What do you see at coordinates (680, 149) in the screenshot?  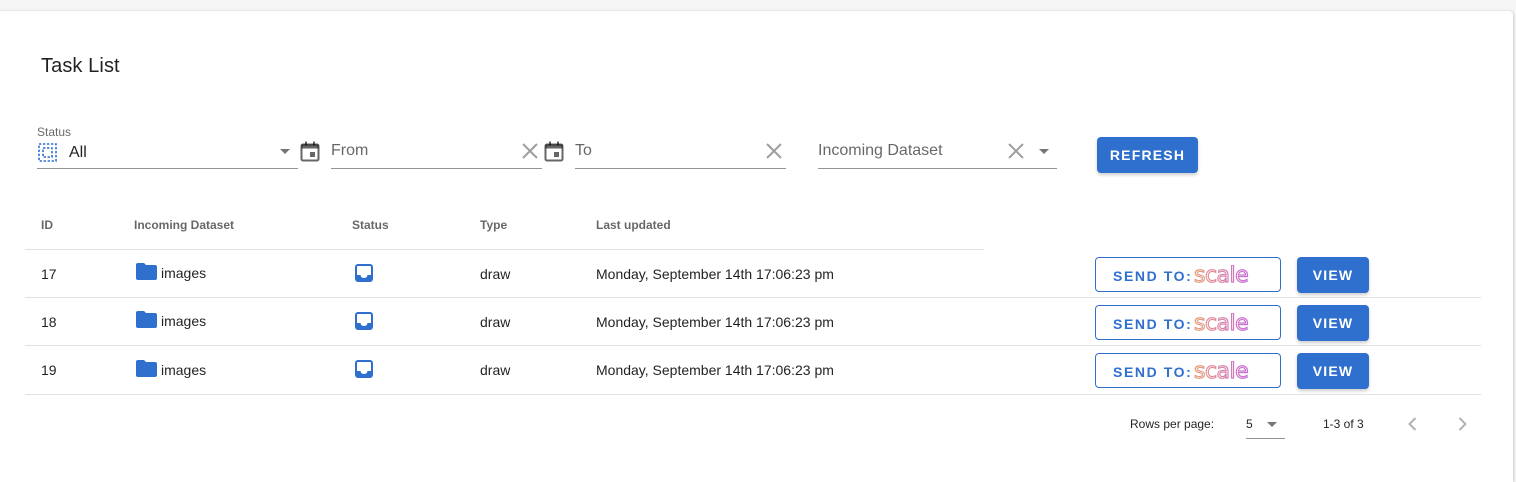 I see `to-date-field: To` at bounding box center [680, 149].